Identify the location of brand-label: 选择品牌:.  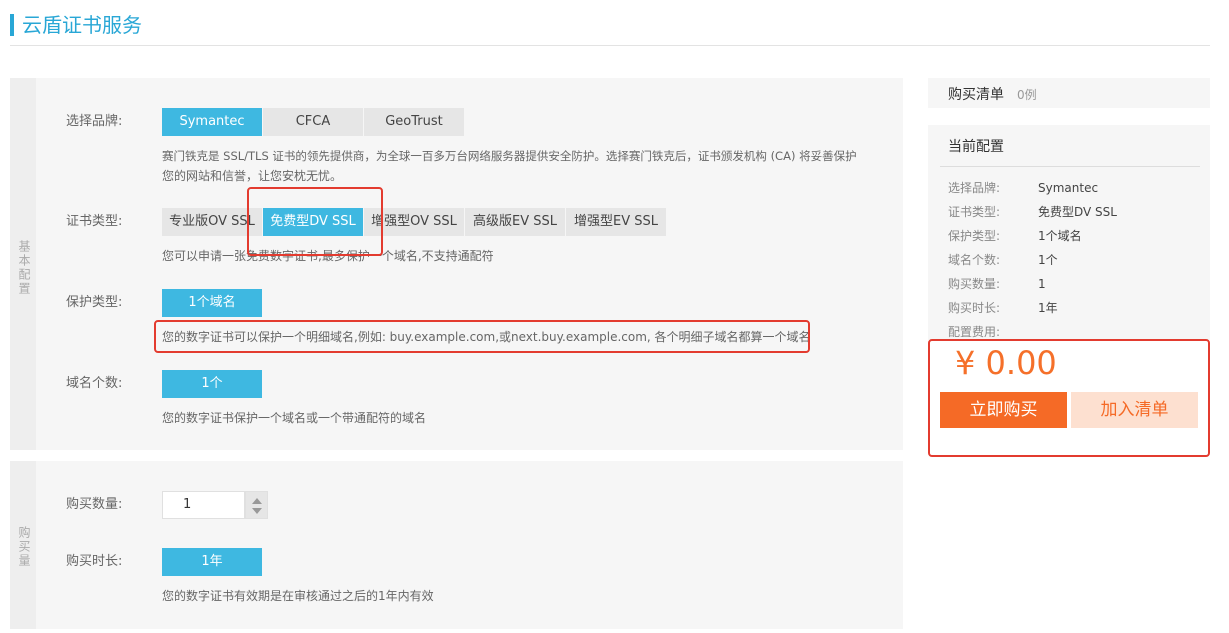
(94, 121).